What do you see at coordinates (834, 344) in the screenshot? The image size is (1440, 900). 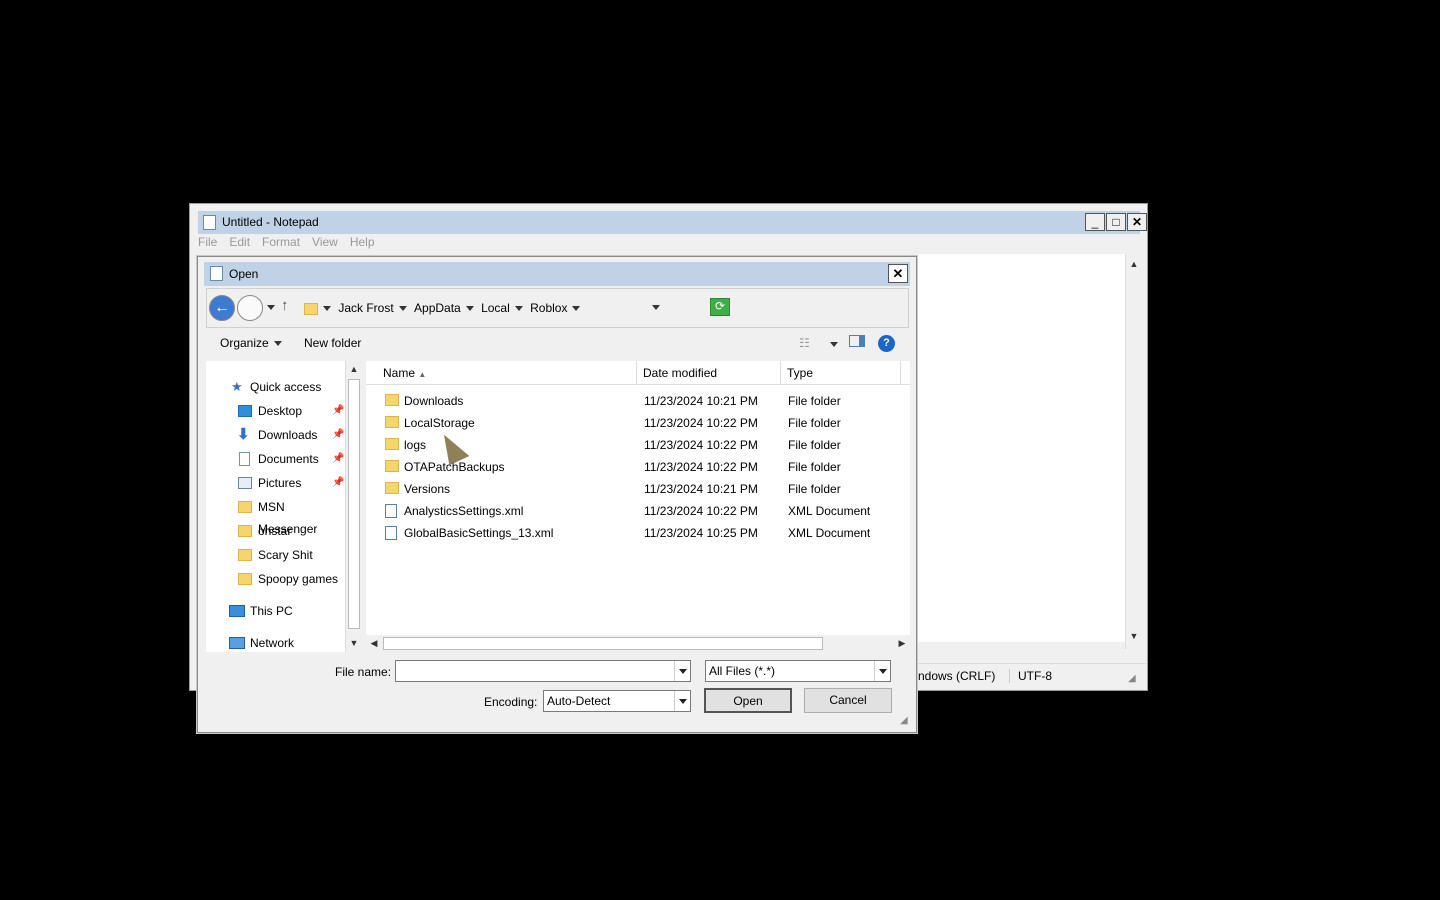 I see `view-chevron-down-icon` at bounding box center [834, 344].